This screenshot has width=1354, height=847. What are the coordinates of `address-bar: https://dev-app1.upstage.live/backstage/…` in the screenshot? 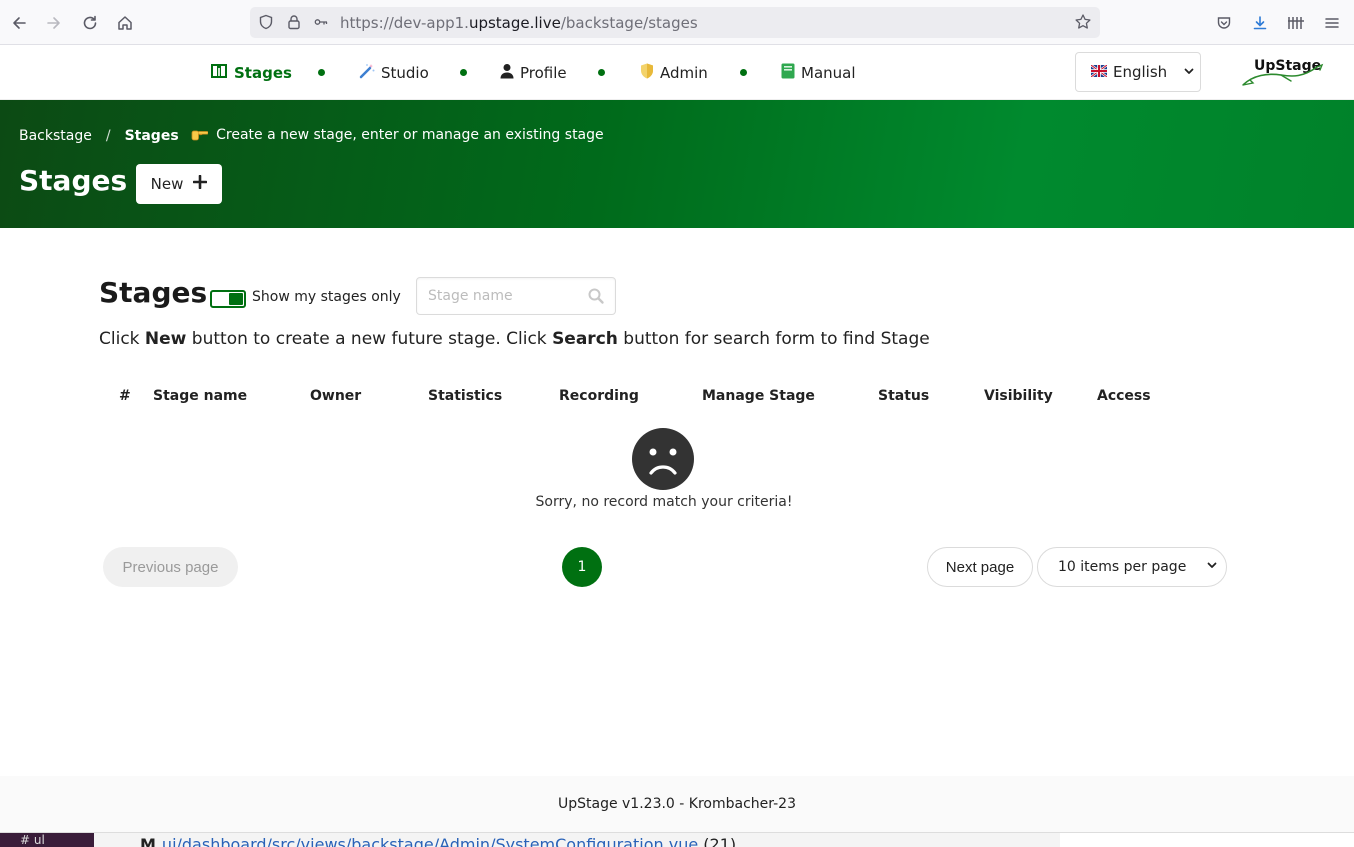 It's located at (675, 22).